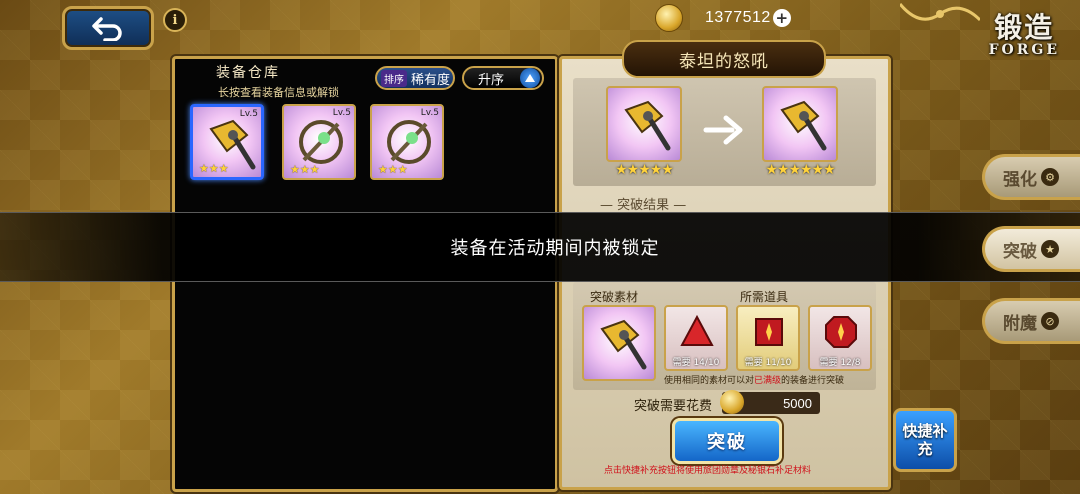 The height and width of the screenshot is (494, 1080). I want to click on tab-breakthrough: 突破 ★, so click(1031, 249).